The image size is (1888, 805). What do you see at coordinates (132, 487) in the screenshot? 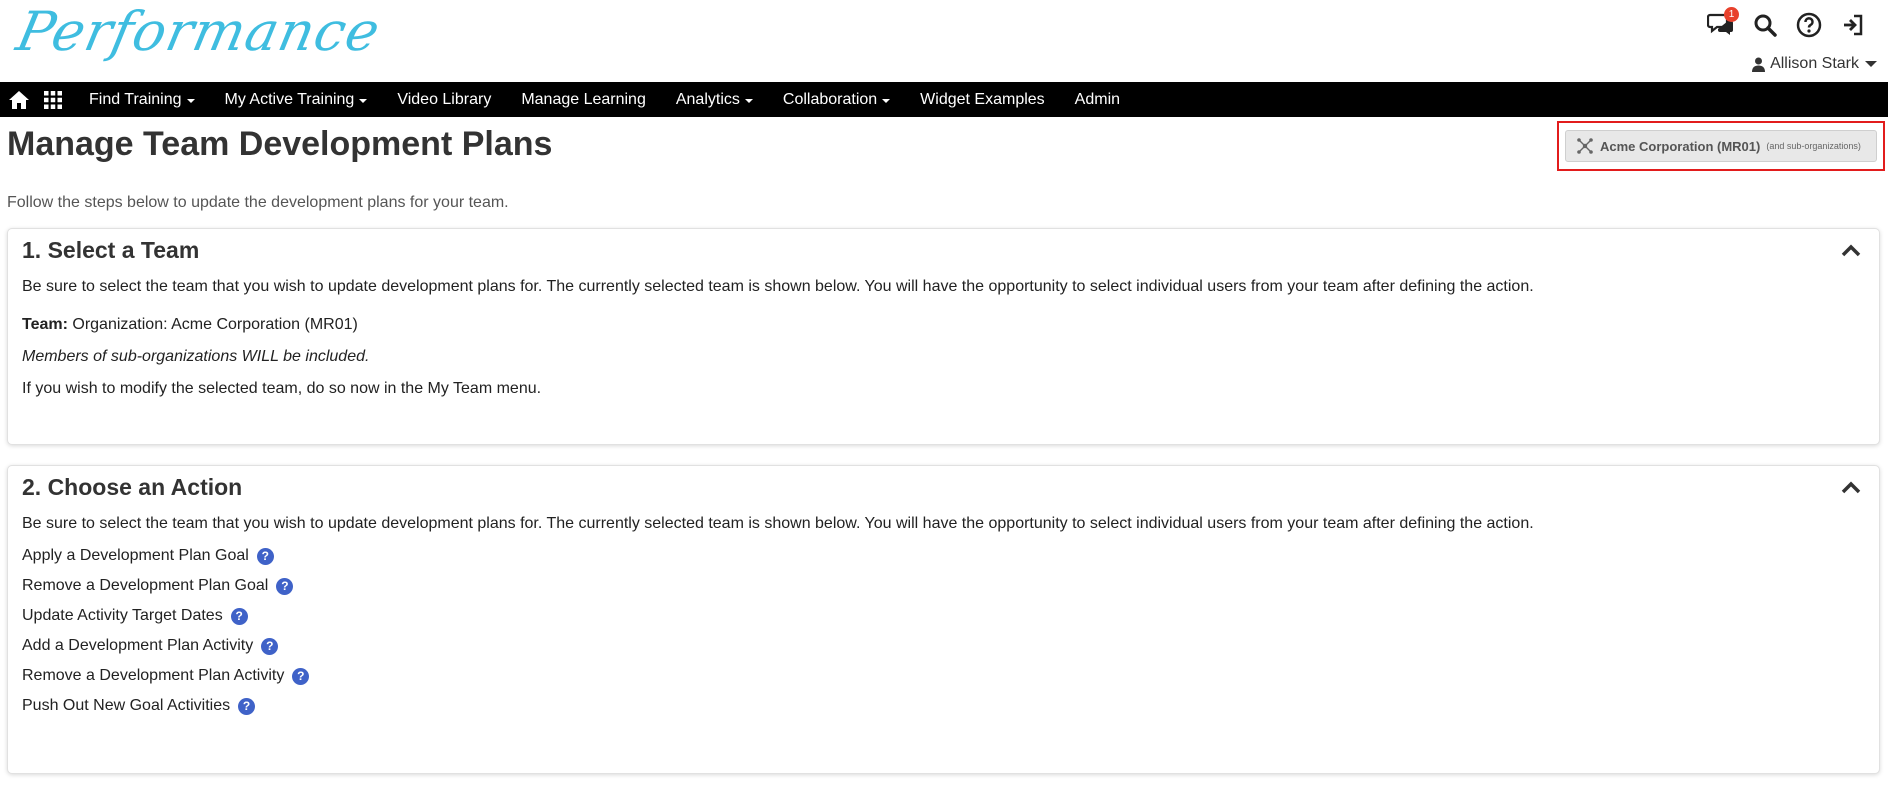
I see `step2-title: 2. Choose an Action` at bounding box center [132, 487].